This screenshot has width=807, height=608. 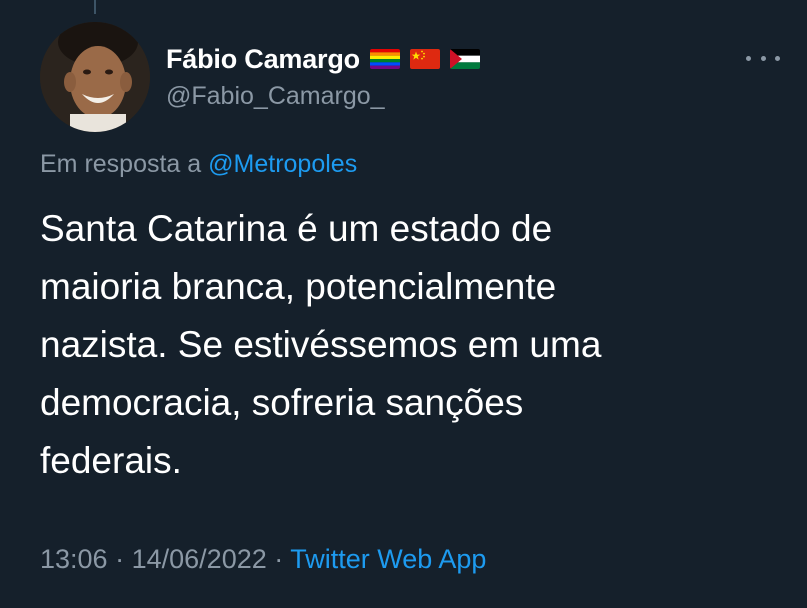 I want to click on china-flag-icon, so click(x=424, y=59).